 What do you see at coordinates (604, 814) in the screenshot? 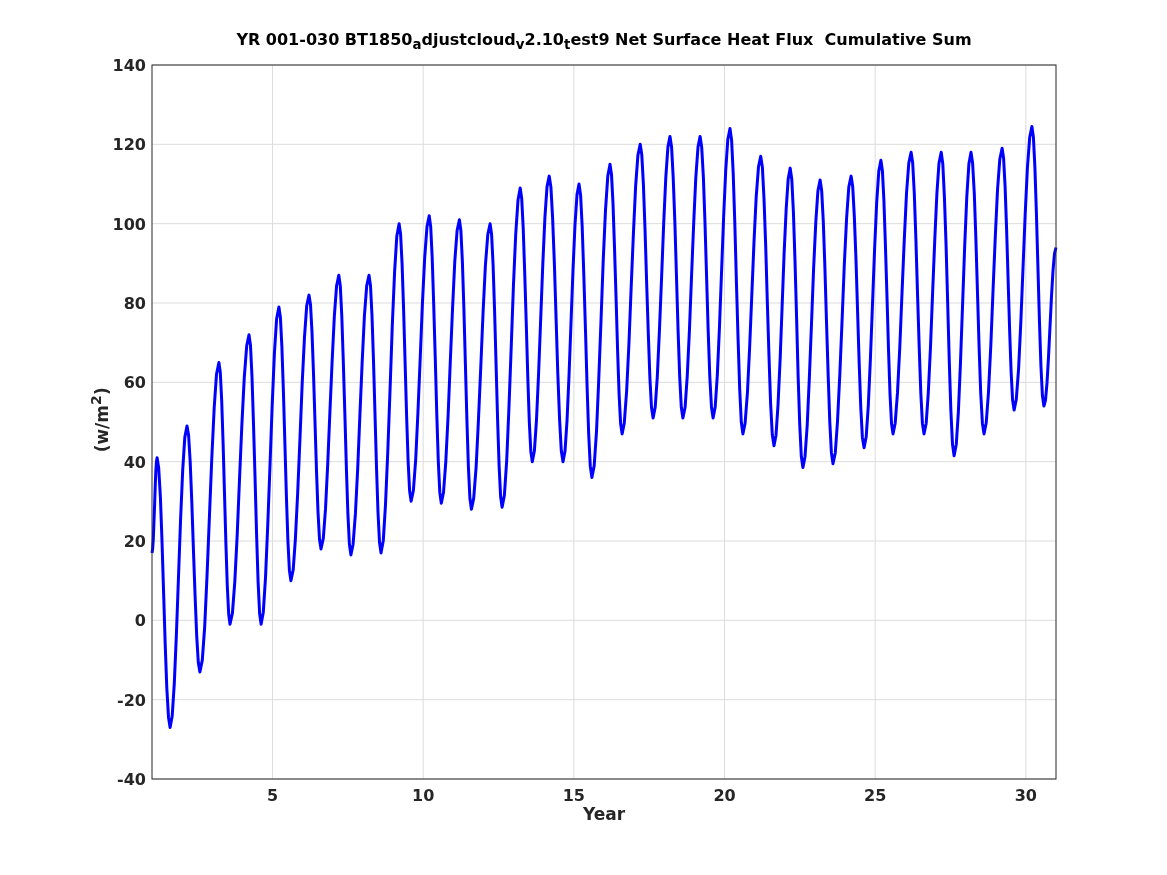
I see `x-axis-label: Year` at bounding box center [604, 814].